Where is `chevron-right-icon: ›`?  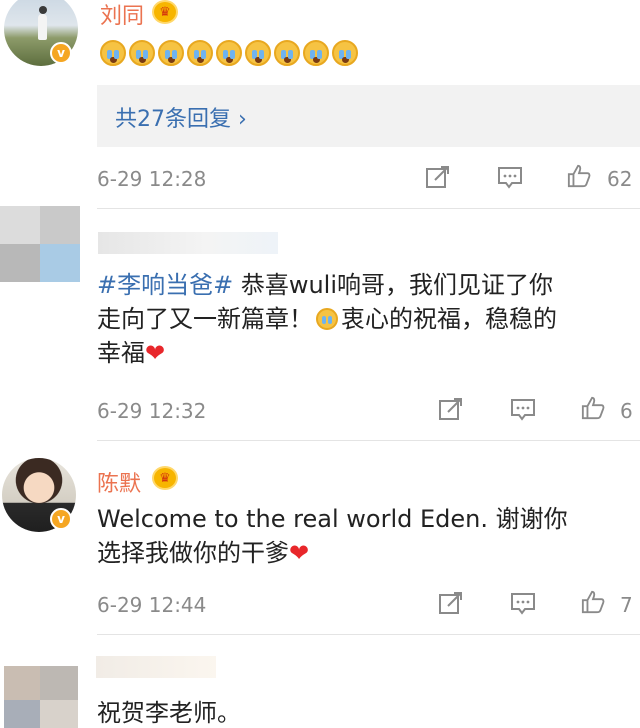
chevron-right-icon: › is located at coordinates (242, 119).